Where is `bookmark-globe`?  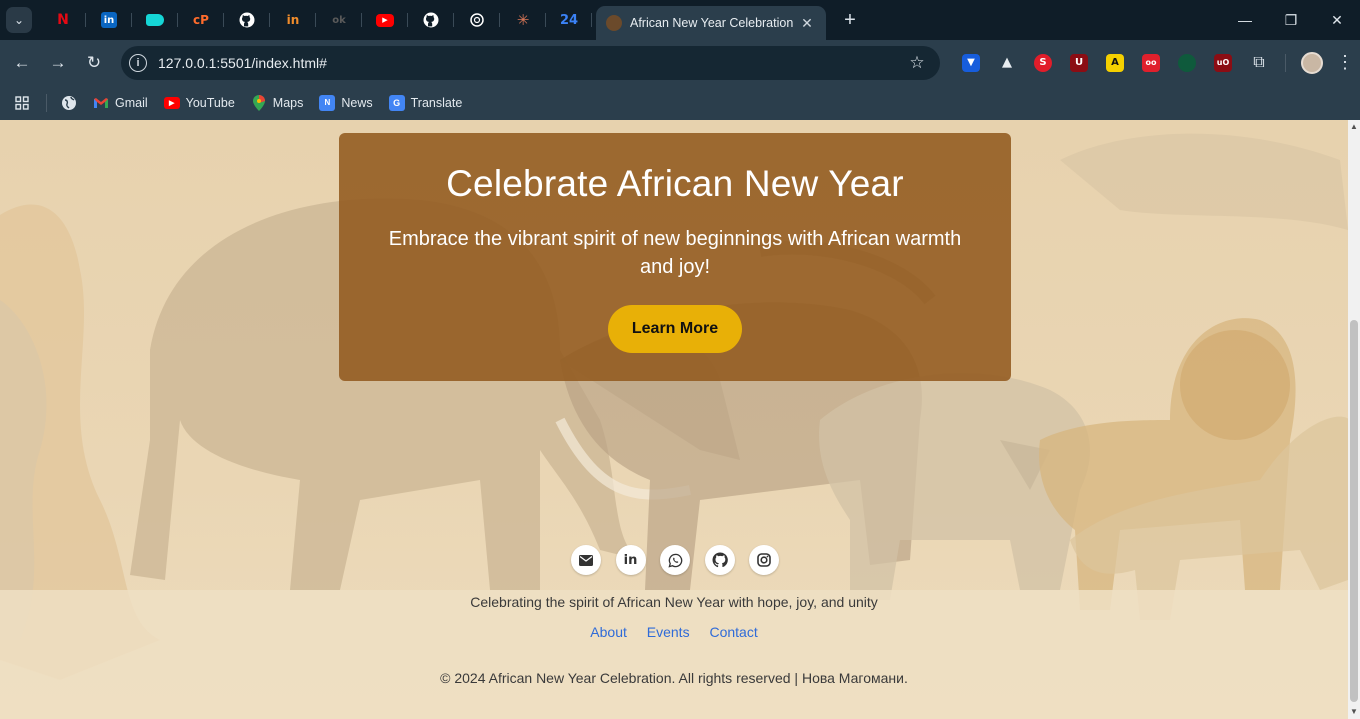
bookmark-globe is located at coordinates (69, 103).